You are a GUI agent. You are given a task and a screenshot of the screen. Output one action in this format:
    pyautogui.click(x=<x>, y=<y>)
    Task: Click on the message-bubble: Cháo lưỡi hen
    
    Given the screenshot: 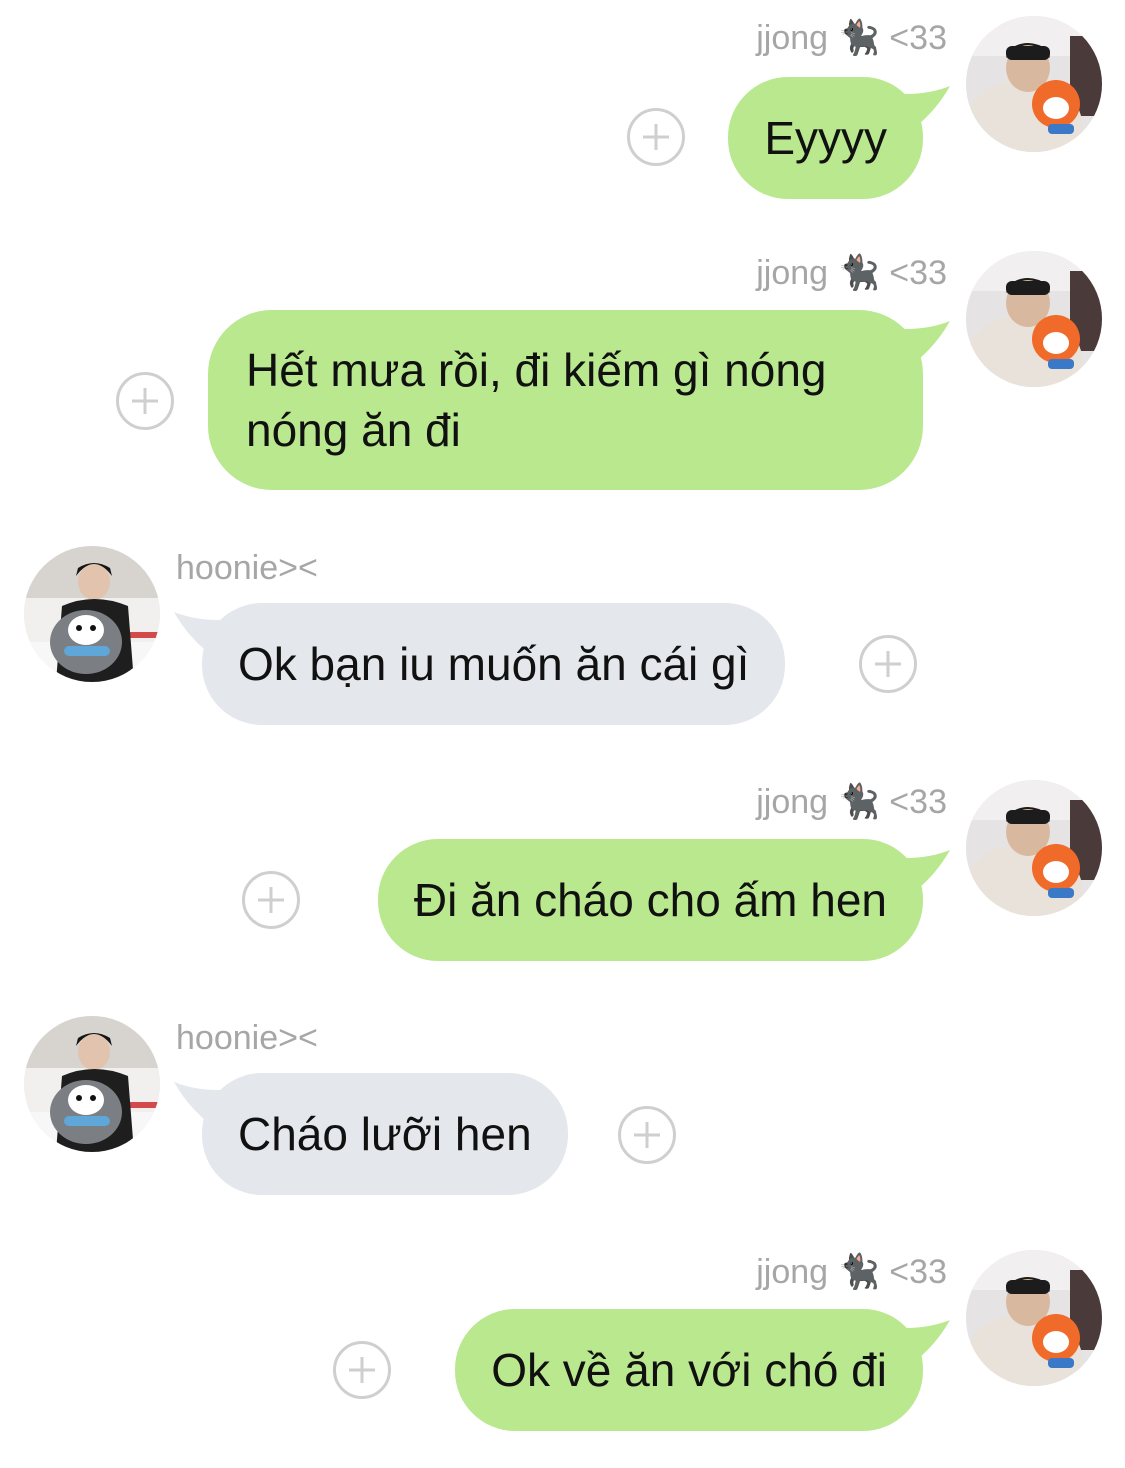 What is the action you would take?
    pyautogui.click(x=385, y=1134)
    